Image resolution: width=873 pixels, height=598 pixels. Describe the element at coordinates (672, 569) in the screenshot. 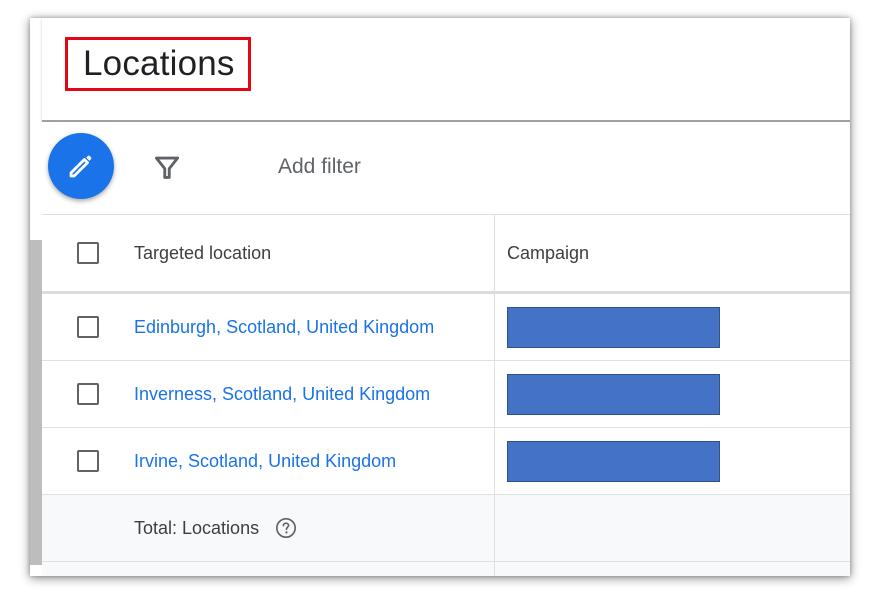

I see `tail-campaign-cell` at that location.